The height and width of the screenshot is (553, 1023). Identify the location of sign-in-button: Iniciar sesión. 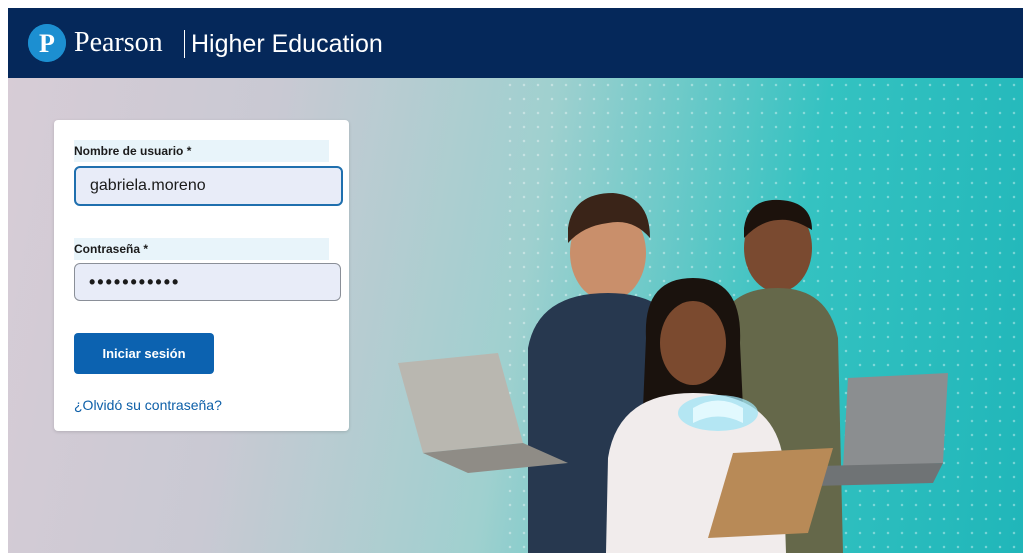
(144, 353).